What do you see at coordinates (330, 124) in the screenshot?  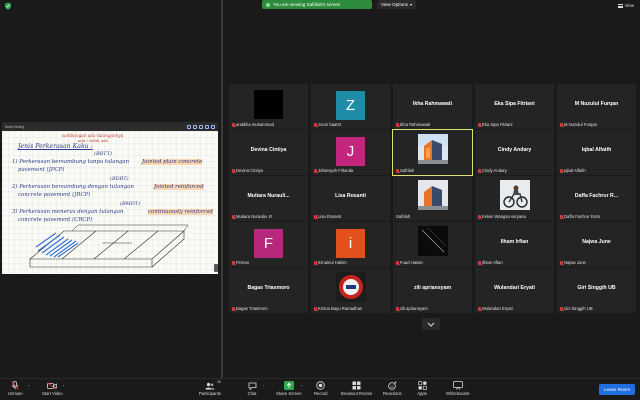 I see `participant-name: zoom baa04` at bounding box center [330, 124].